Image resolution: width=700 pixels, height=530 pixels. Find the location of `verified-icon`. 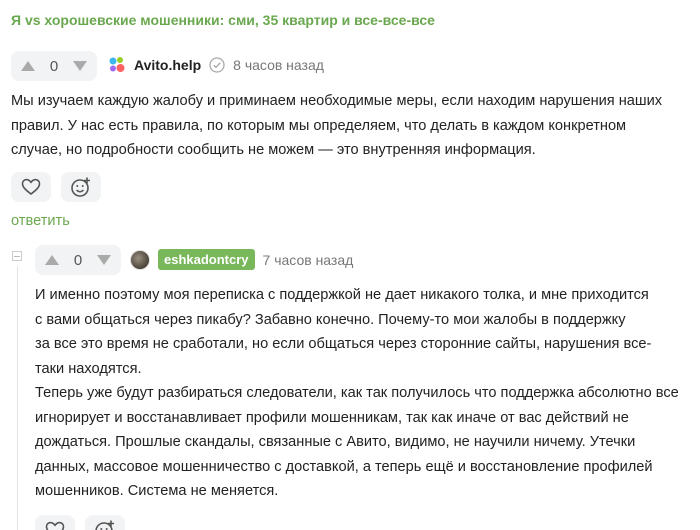

verified-icon is located at coordinates (217, 65).